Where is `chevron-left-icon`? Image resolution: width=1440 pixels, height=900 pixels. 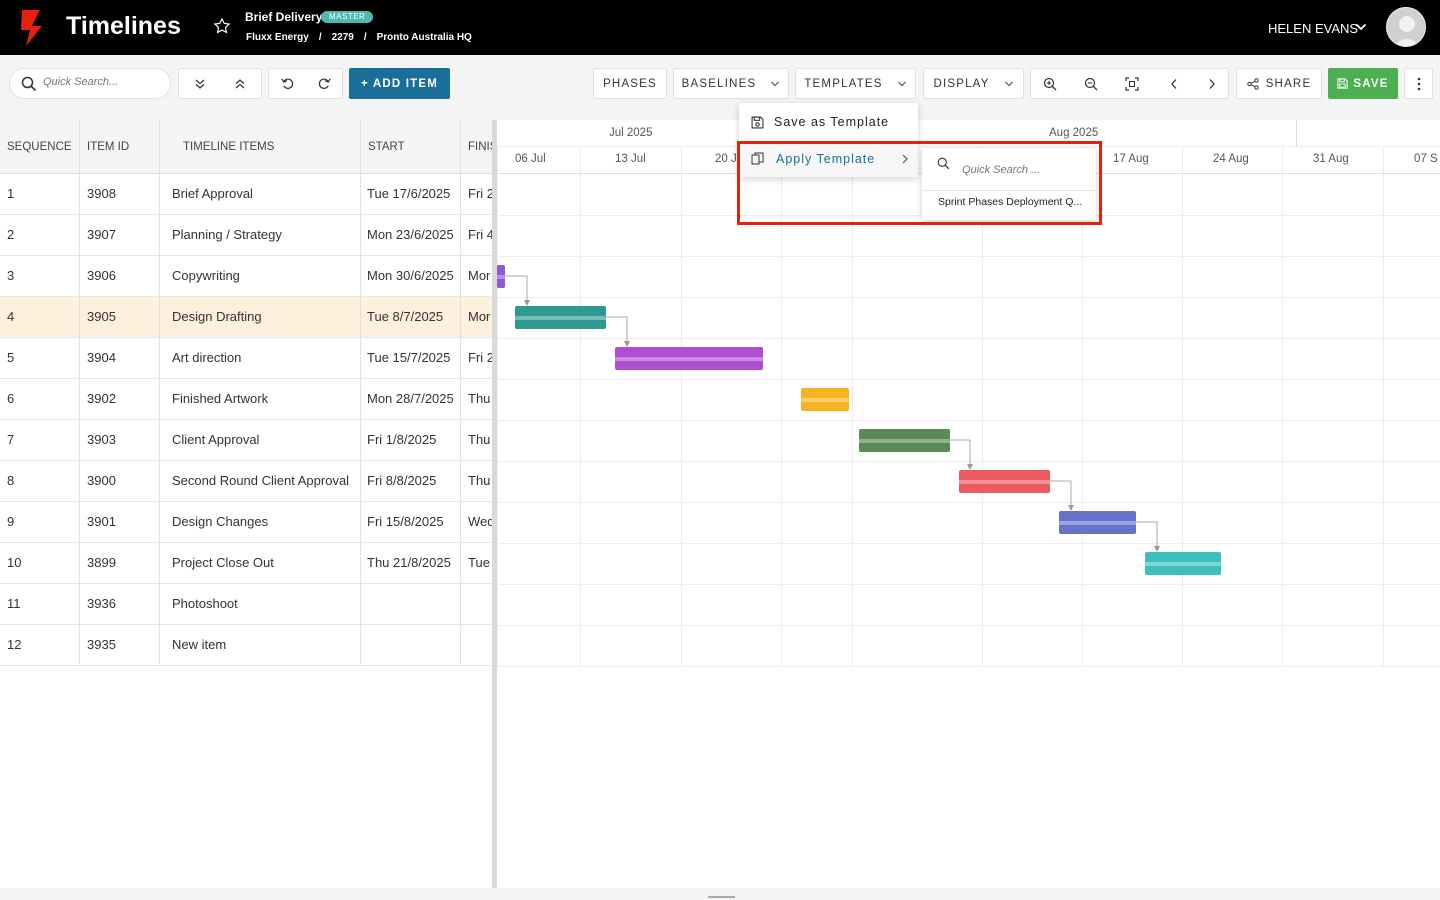 chevron-left-icon is located at coordinates (1174, 84).